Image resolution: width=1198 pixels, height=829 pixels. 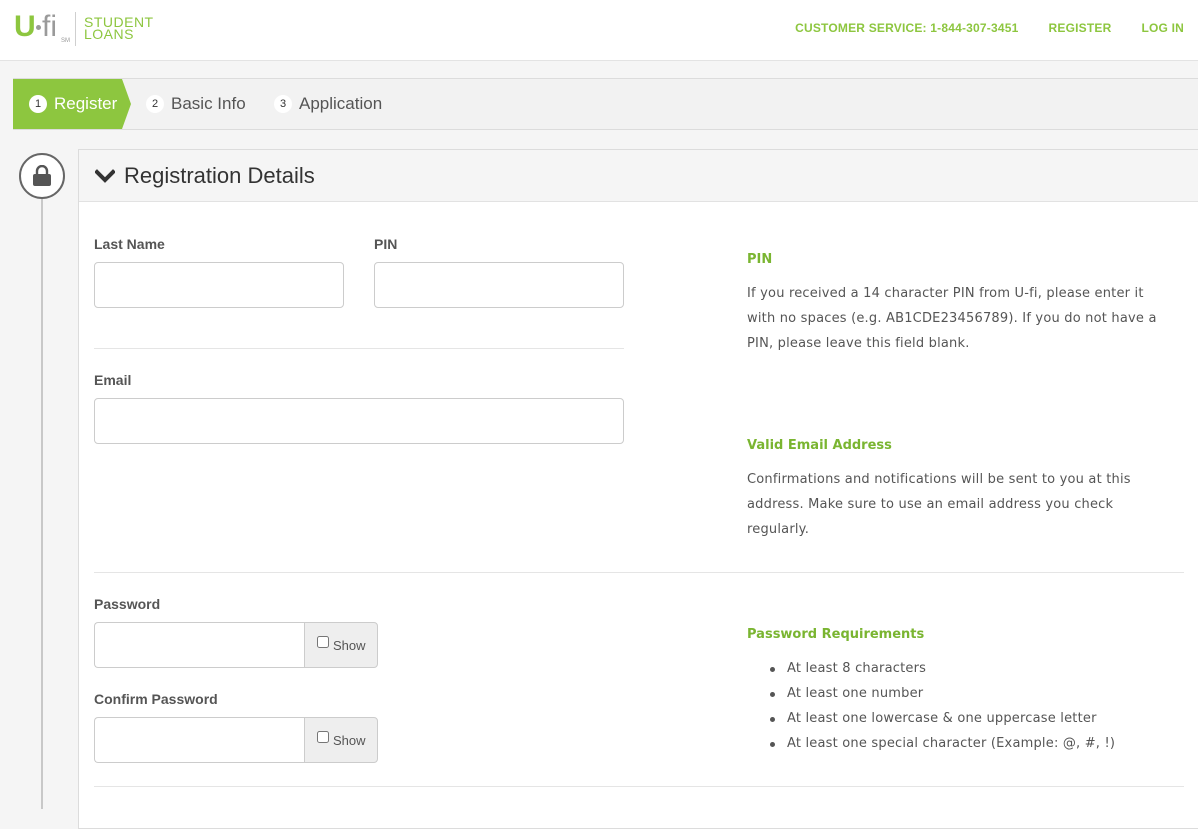 What do you see at coordinates (219, 175) in the screenshot?
I see `panel-title: Registration Details` at bounding box center [219, 175].